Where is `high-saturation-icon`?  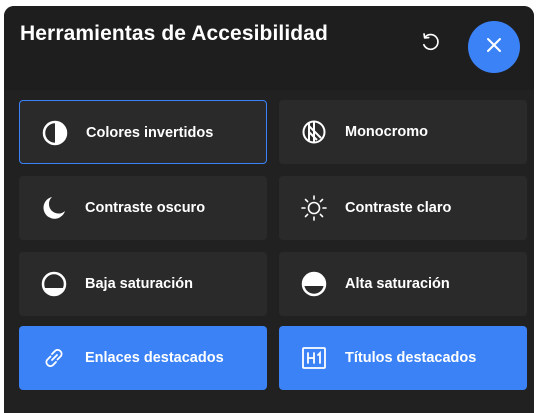 high-saturation-icon is located at coordinates (314, 284).